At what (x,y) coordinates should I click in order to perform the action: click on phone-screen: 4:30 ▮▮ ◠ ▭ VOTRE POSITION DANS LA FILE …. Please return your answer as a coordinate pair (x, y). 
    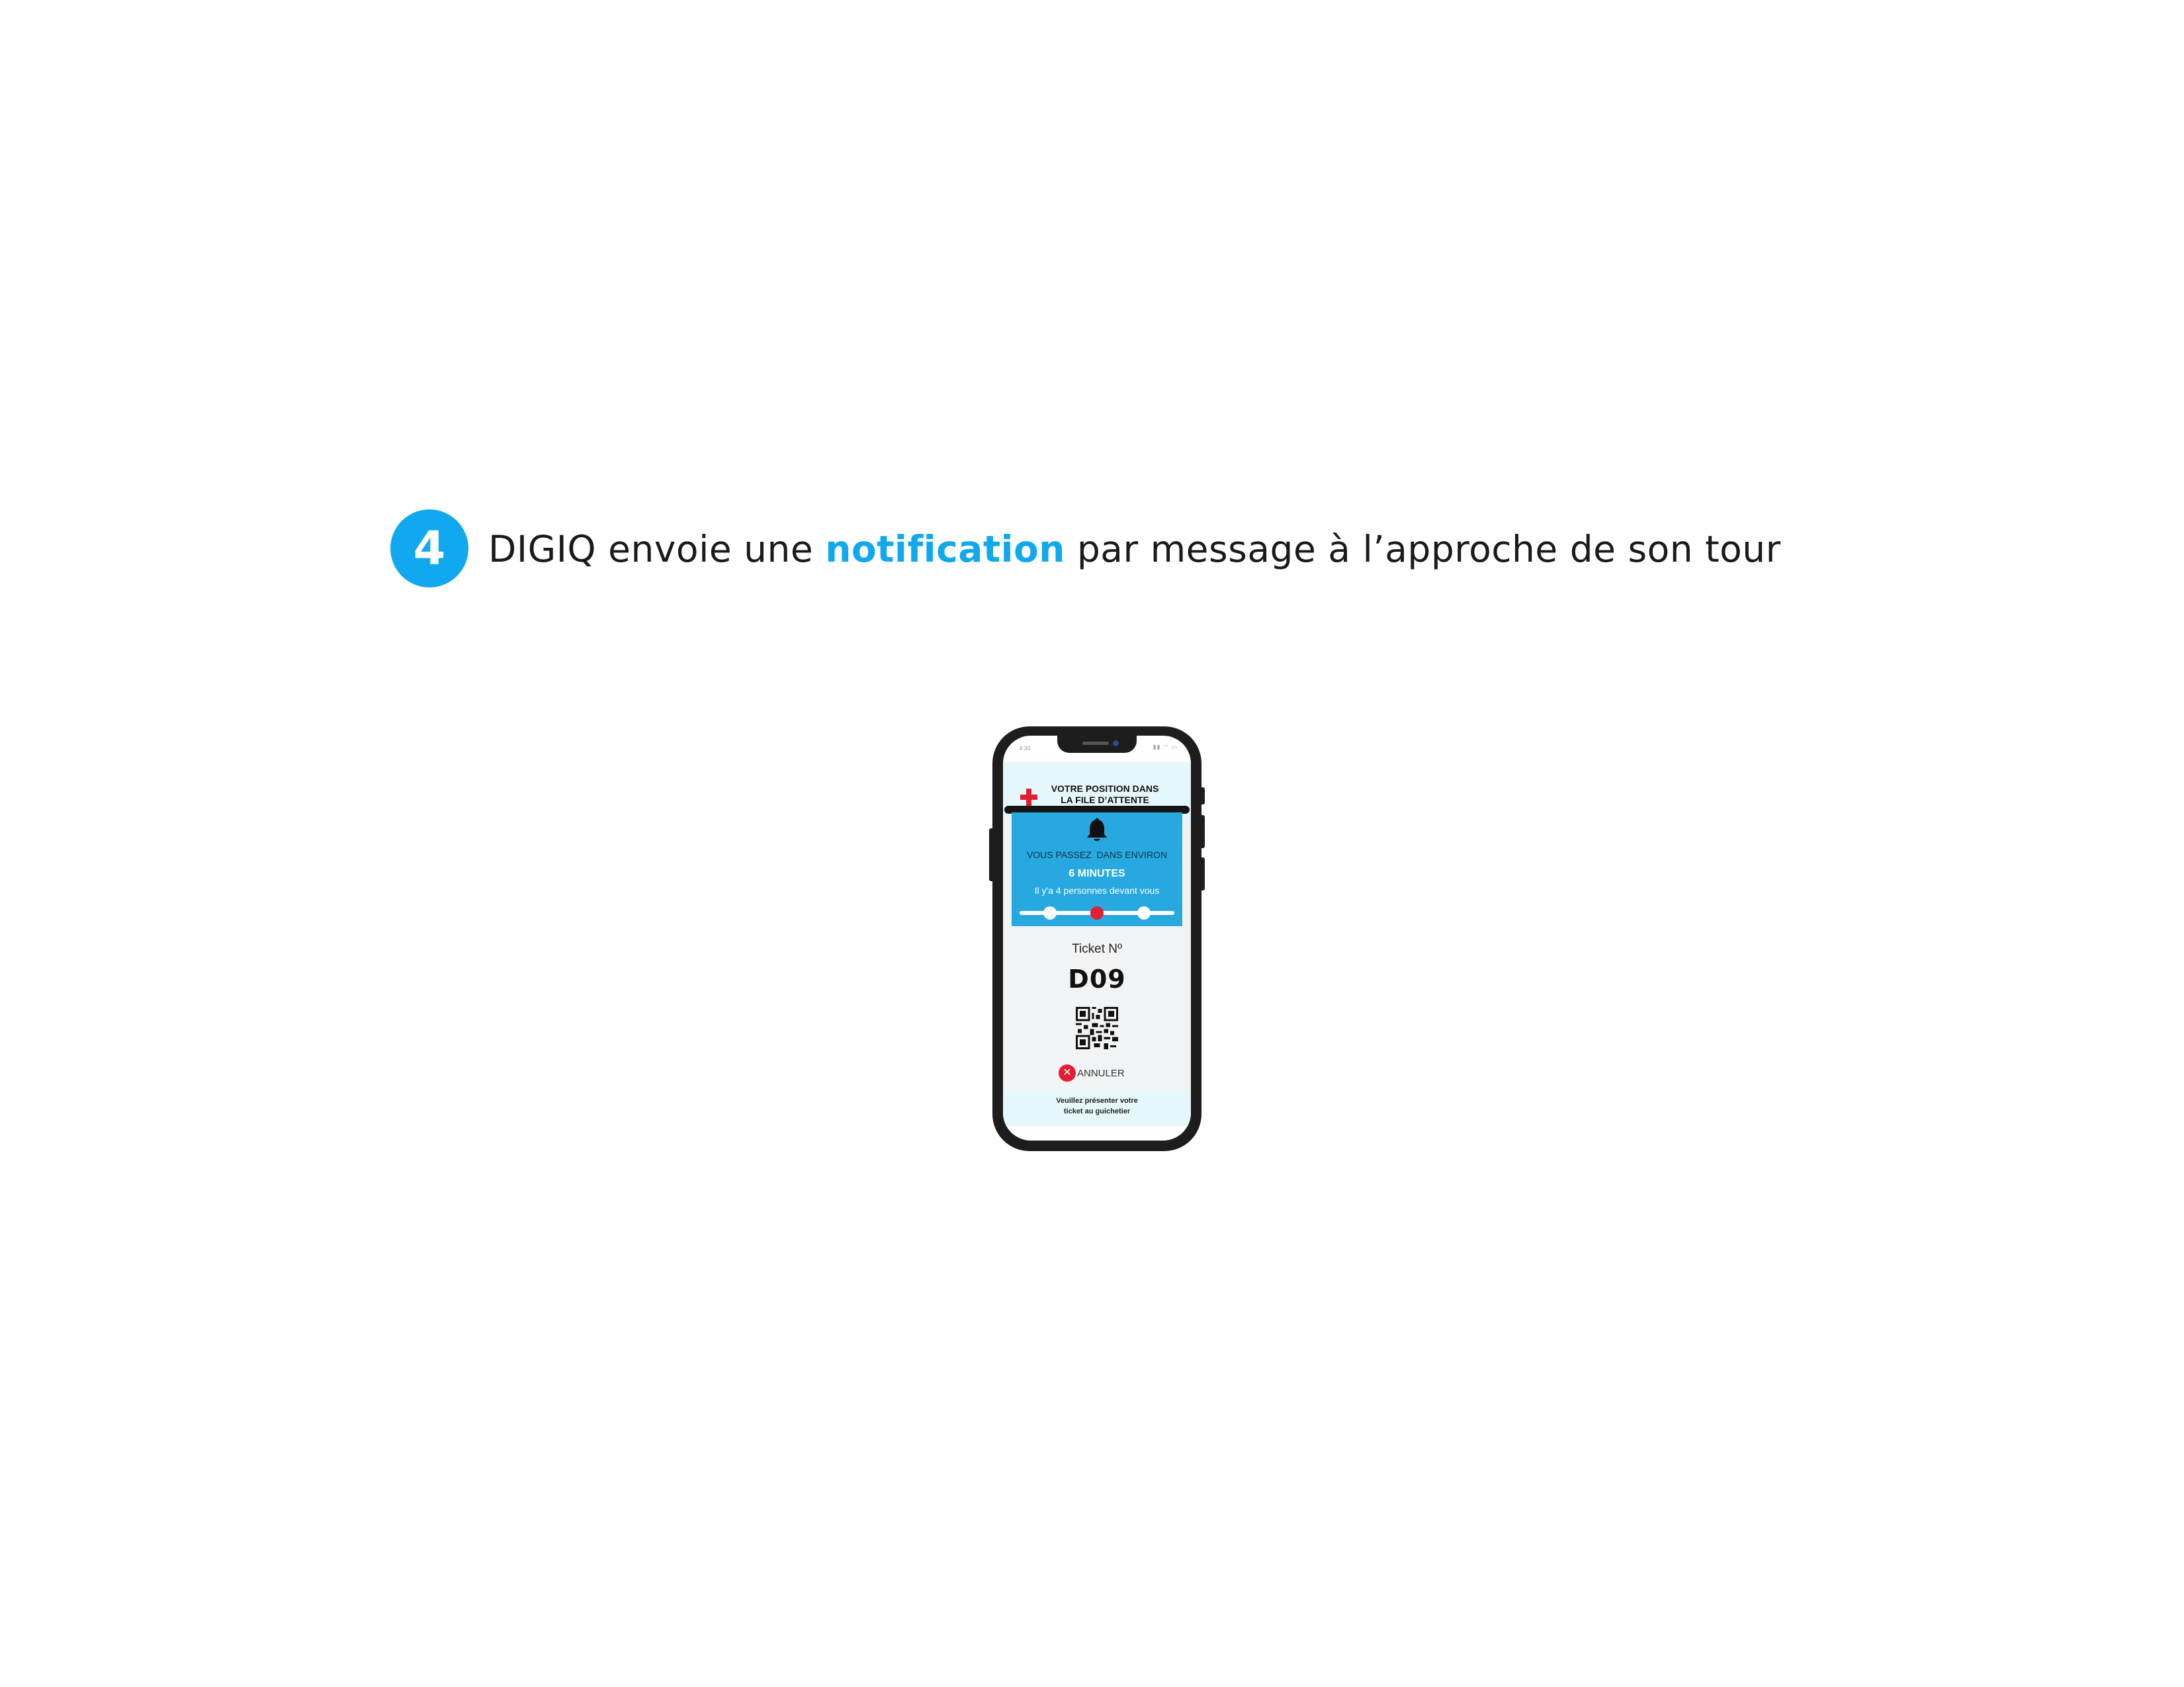
    Looking at the image, I should click on (1097, 938).